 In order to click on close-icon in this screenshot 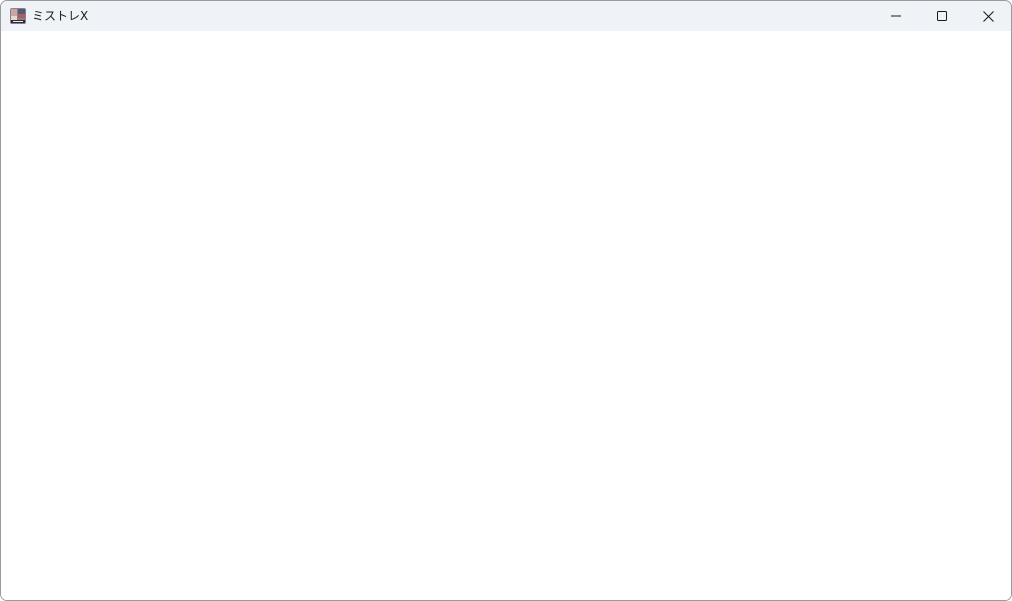, I will do `click(988, 16)`.